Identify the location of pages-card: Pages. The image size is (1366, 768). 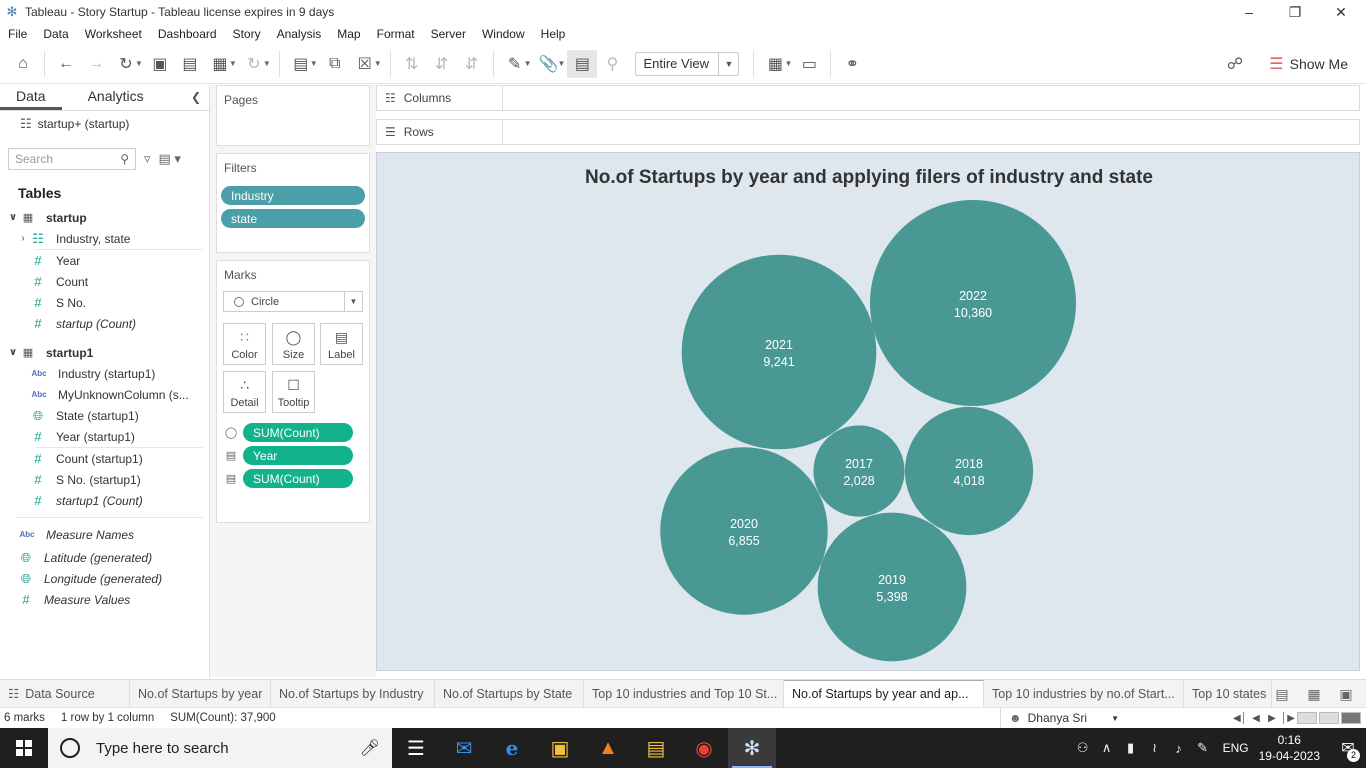
(293, 115).